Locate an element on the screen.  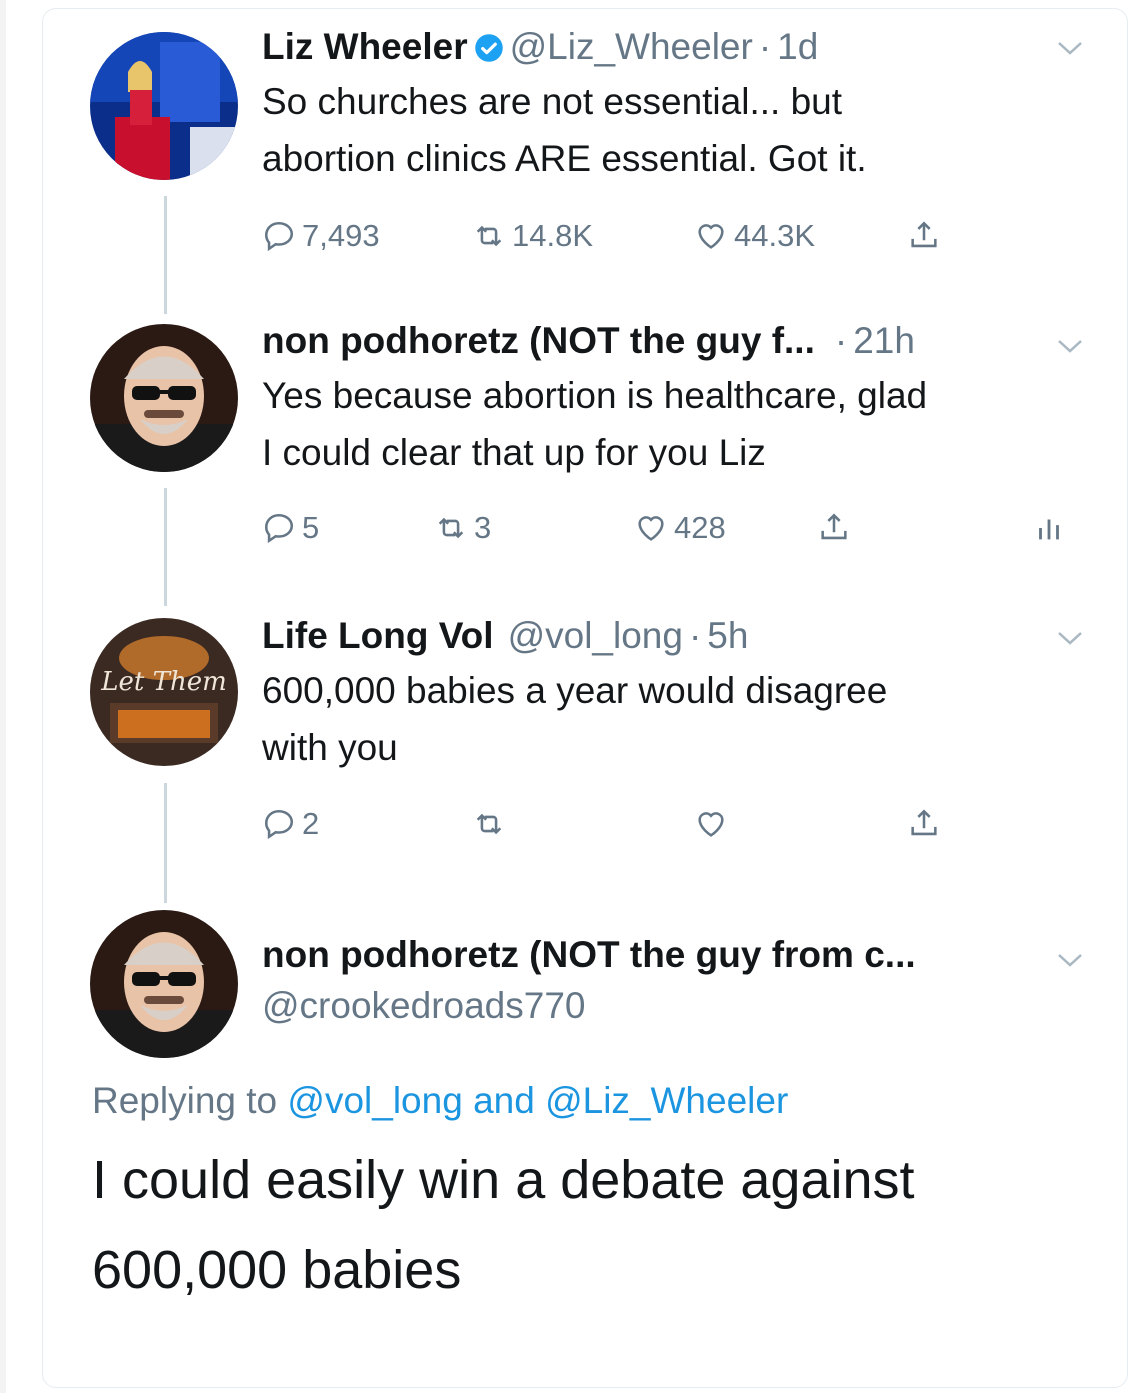
retweet-button: 14.8K is located at coordinates (532, 236).